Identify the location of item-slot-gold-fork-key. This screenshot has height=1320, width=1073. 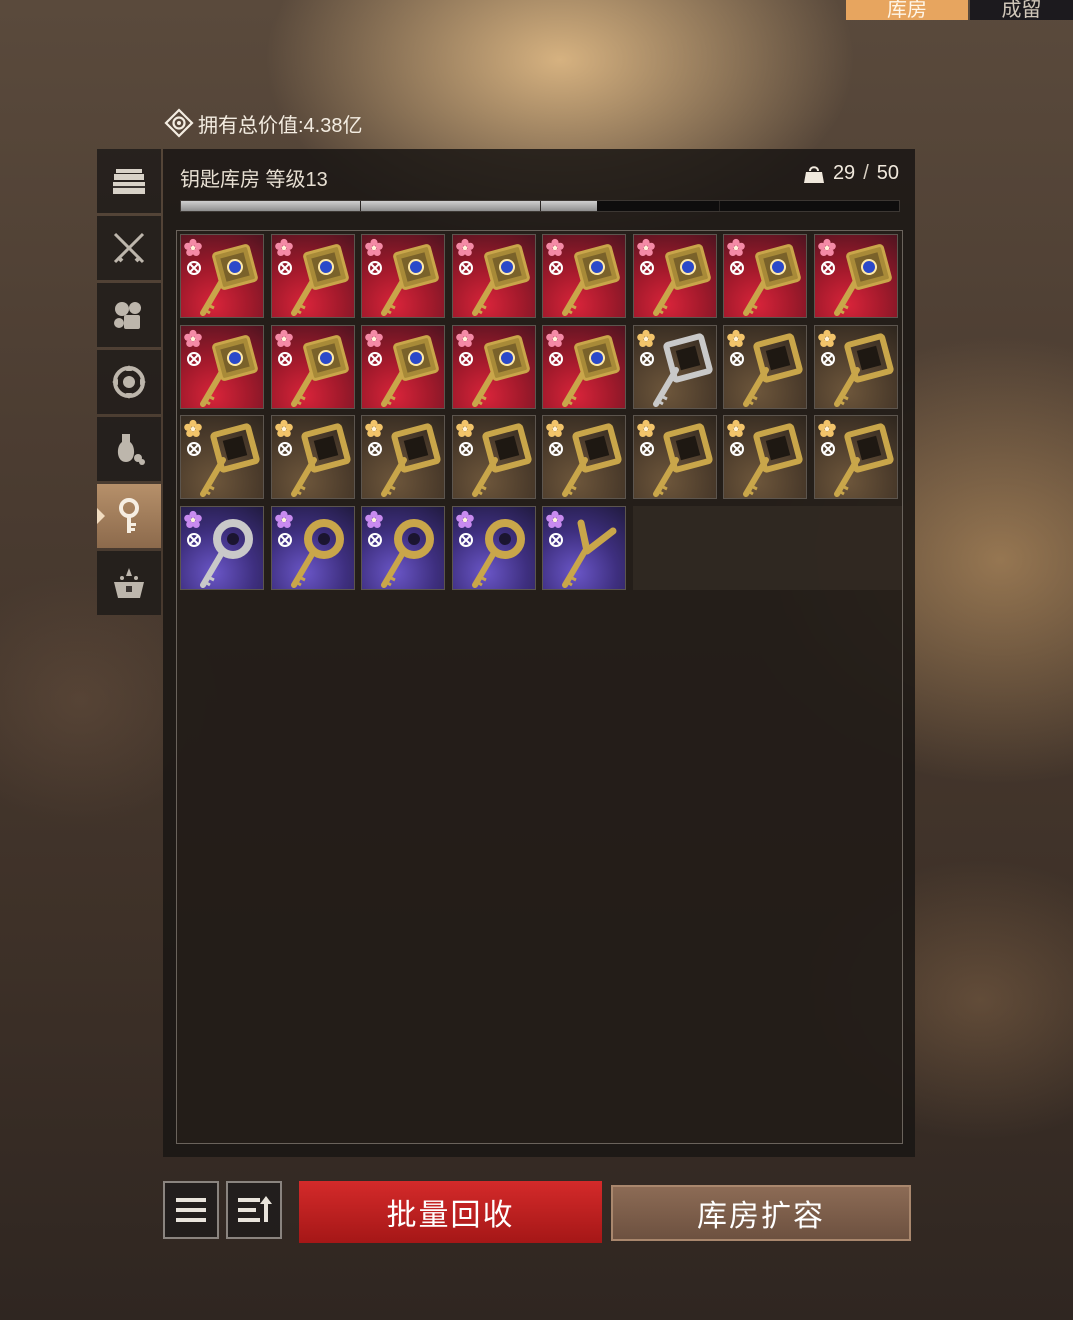
(584, 547).